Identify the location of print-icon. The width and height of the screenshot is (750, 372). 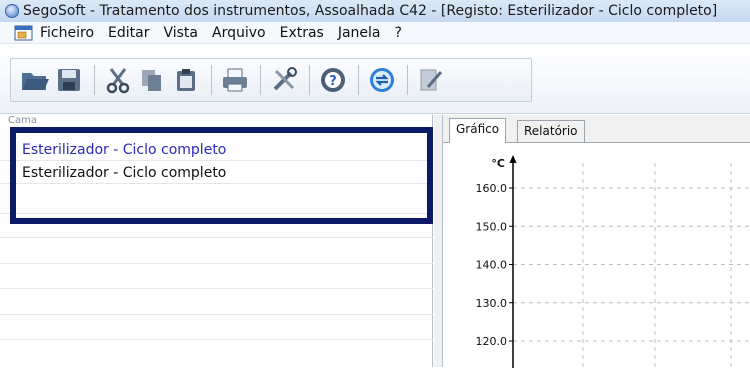
(235, 80).